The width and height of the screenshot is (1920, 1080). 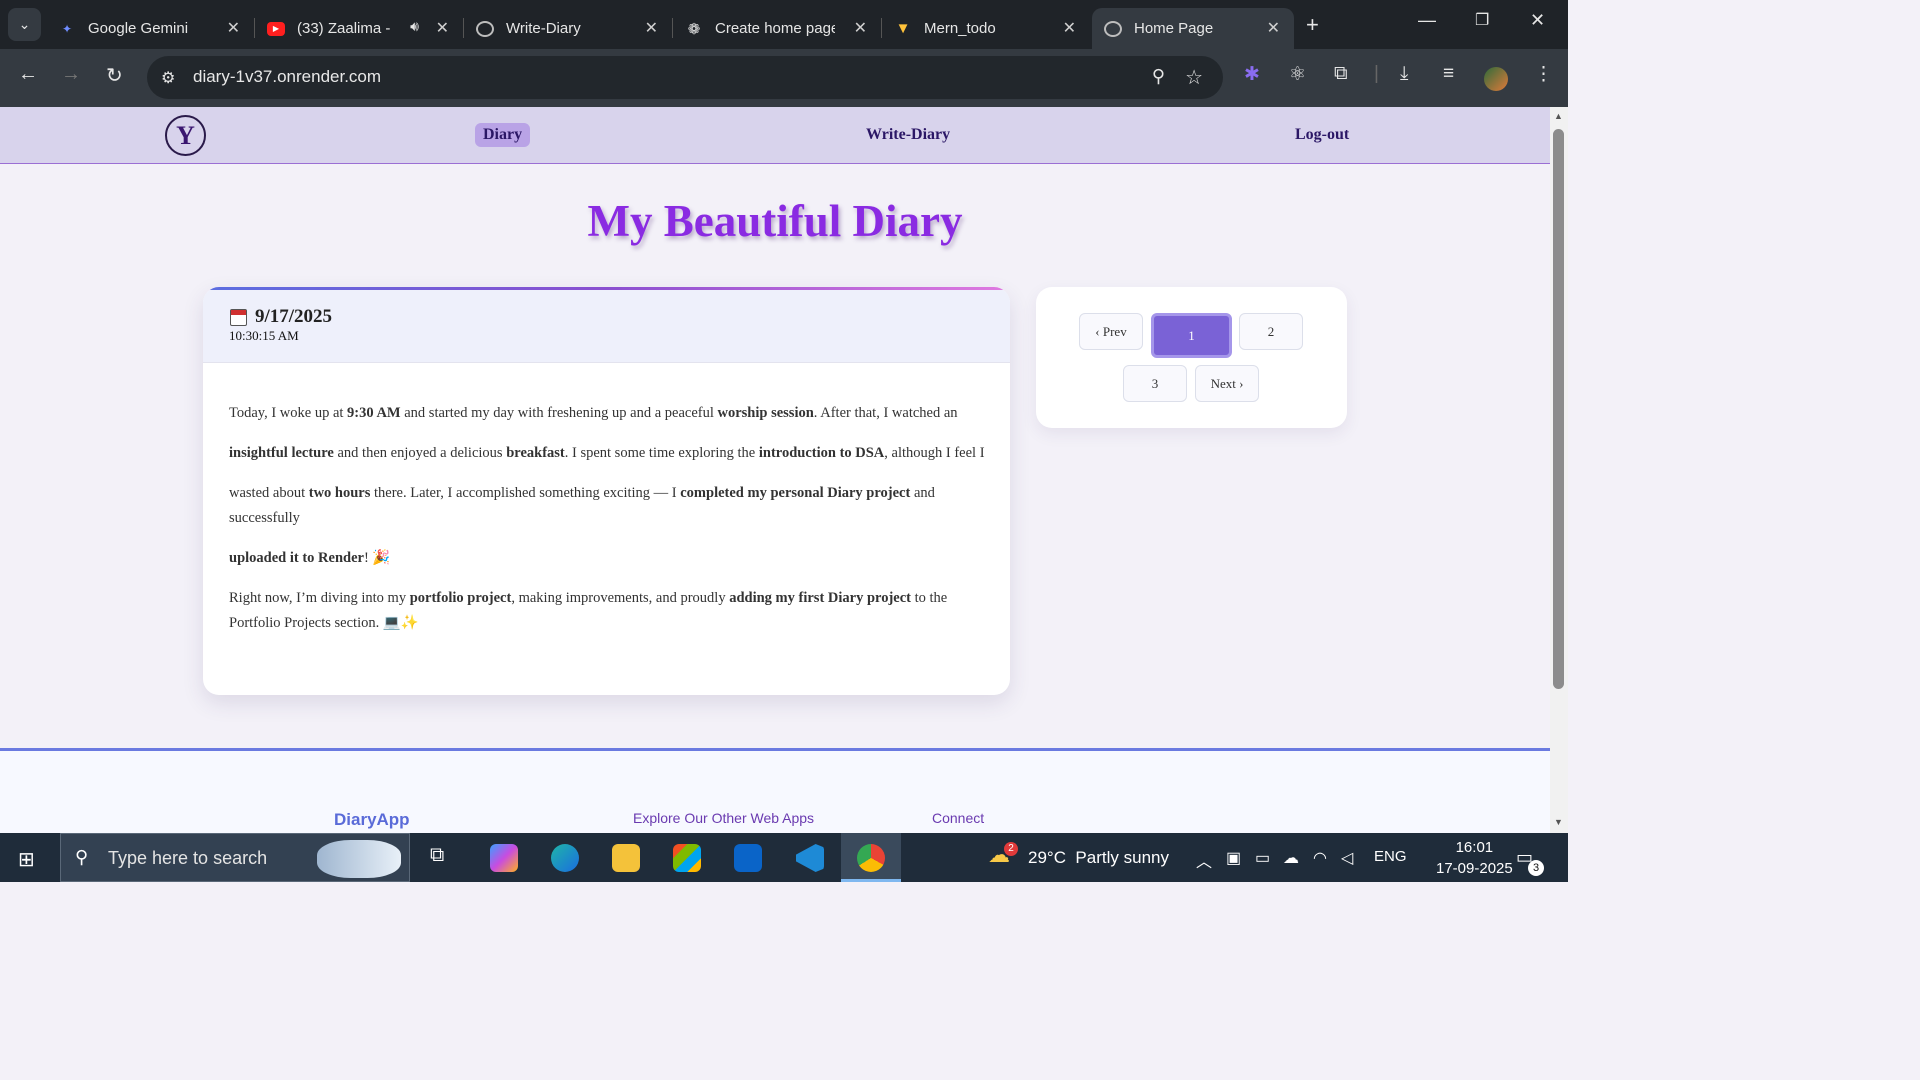 I want to click on tab-title: Create home page, so click(x=775, y=28).